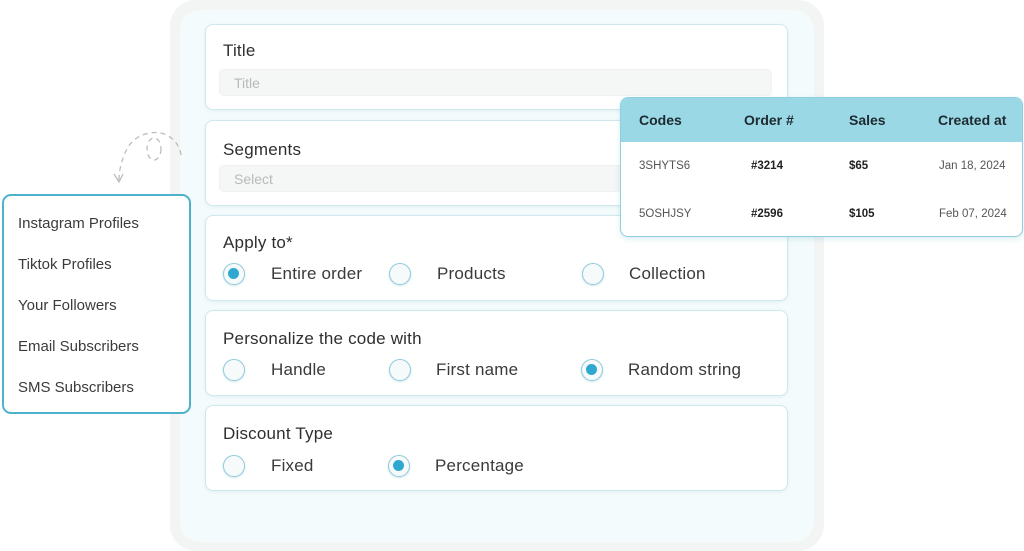 The height and width of the screenshot is (551, 1024). What do you see at coordinates (67, 305) in the screenshot?
I see `segment-option-followers: Your Followers` at bounding box center [67, 305].